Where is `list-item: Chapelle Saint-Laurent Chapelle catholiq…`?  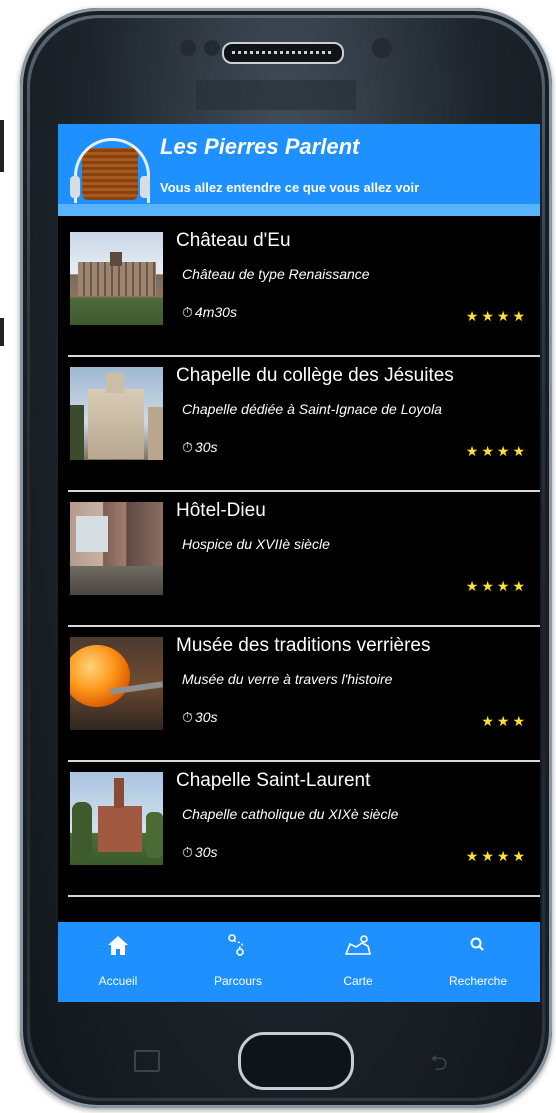
list-item: Chapelle Saint-Laurent Chapelle catholiq… is located at coordinates (299, 829).